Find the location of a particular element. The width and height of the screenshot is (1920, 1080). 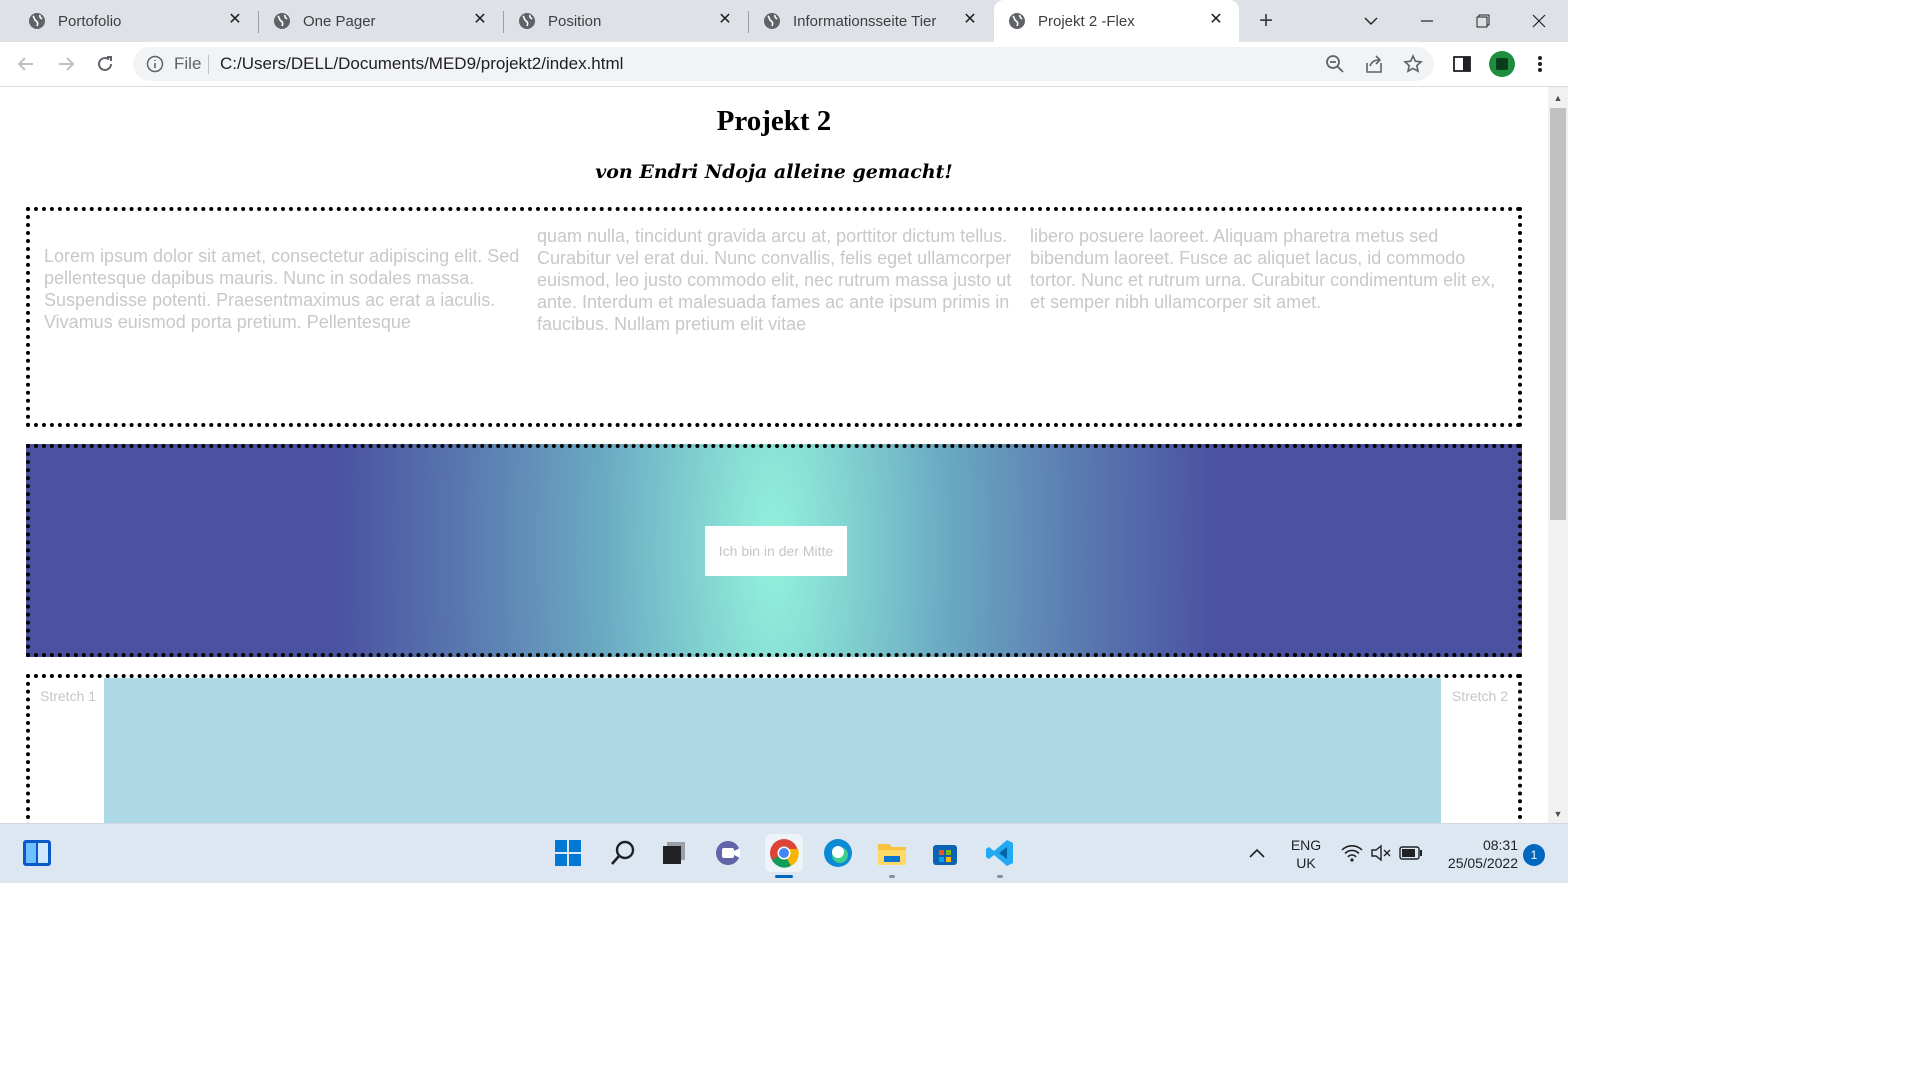

share-icon is located at coordinates (1374, 64).